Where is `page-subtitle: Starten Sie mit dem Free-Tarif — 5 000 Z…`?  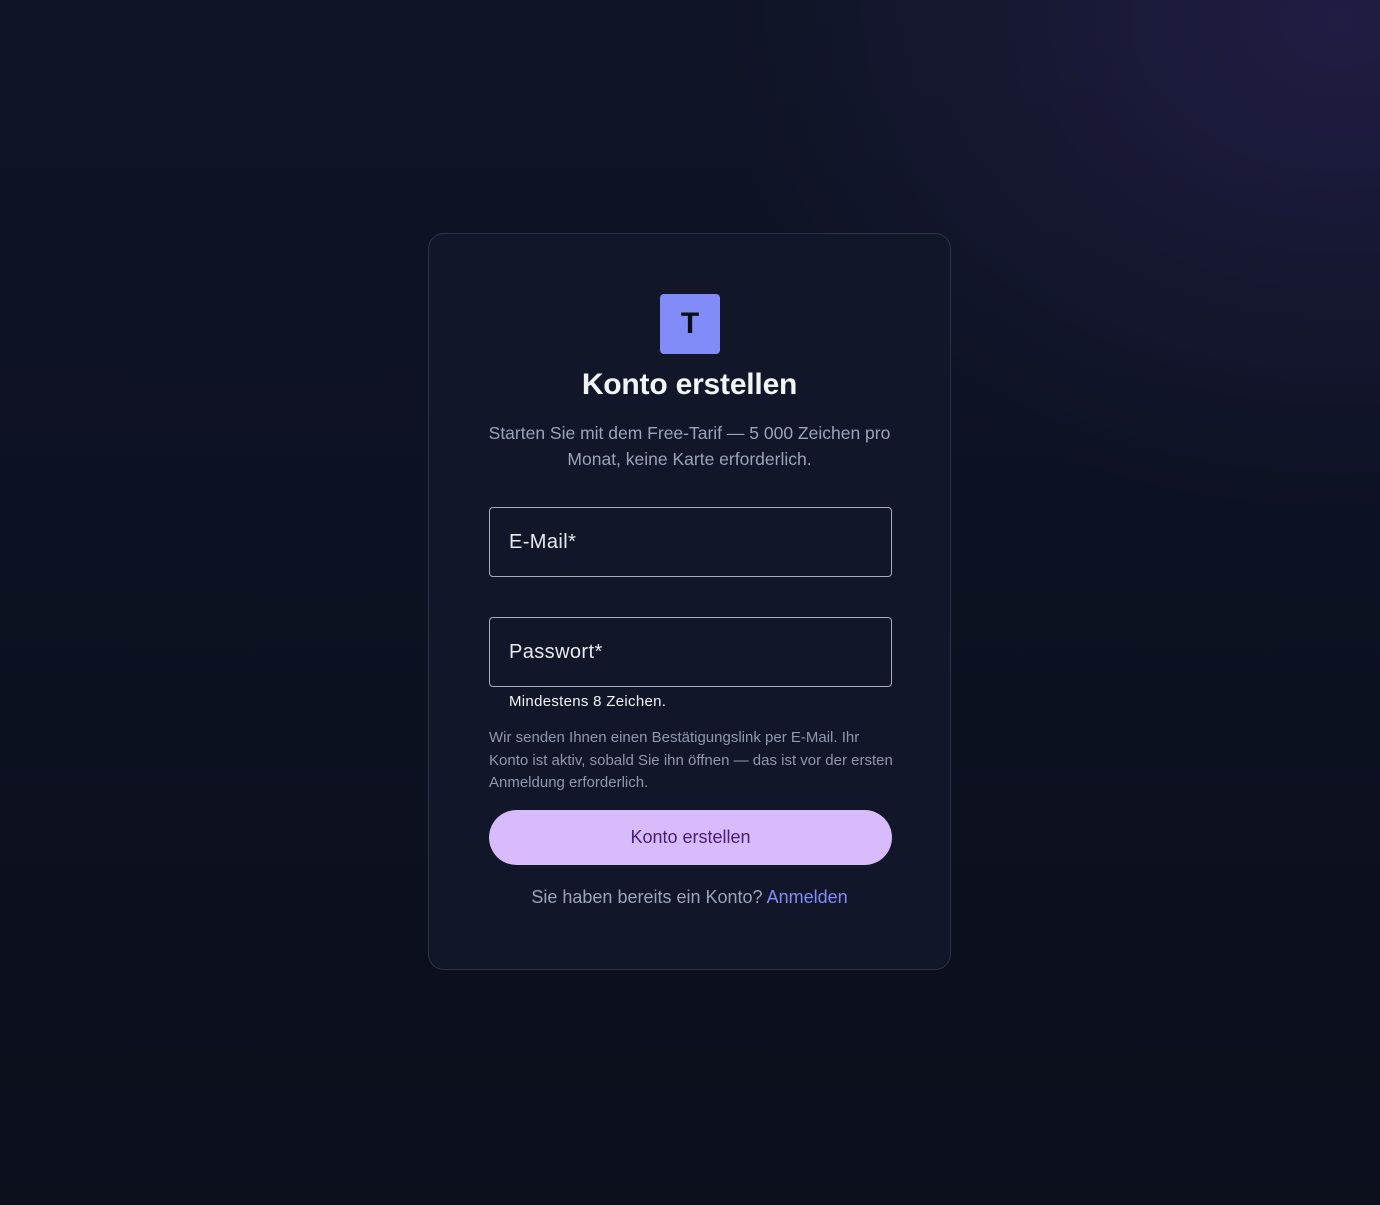 page-subtitle: Starten Sie mit dem Free-Tarif — 5 000 Z… is located at coordinates (689, 446).